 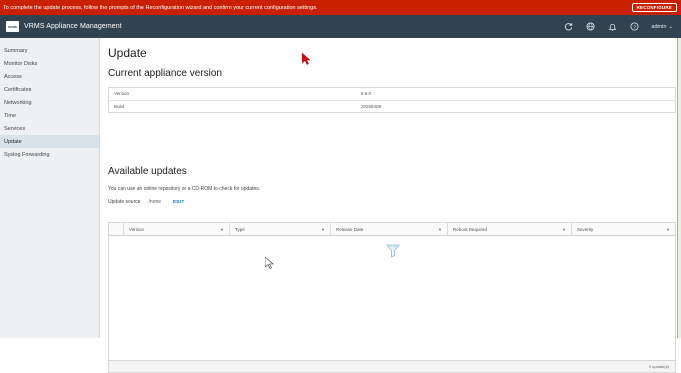 I want to click on page-title: Update, so click(x=127, y=53).